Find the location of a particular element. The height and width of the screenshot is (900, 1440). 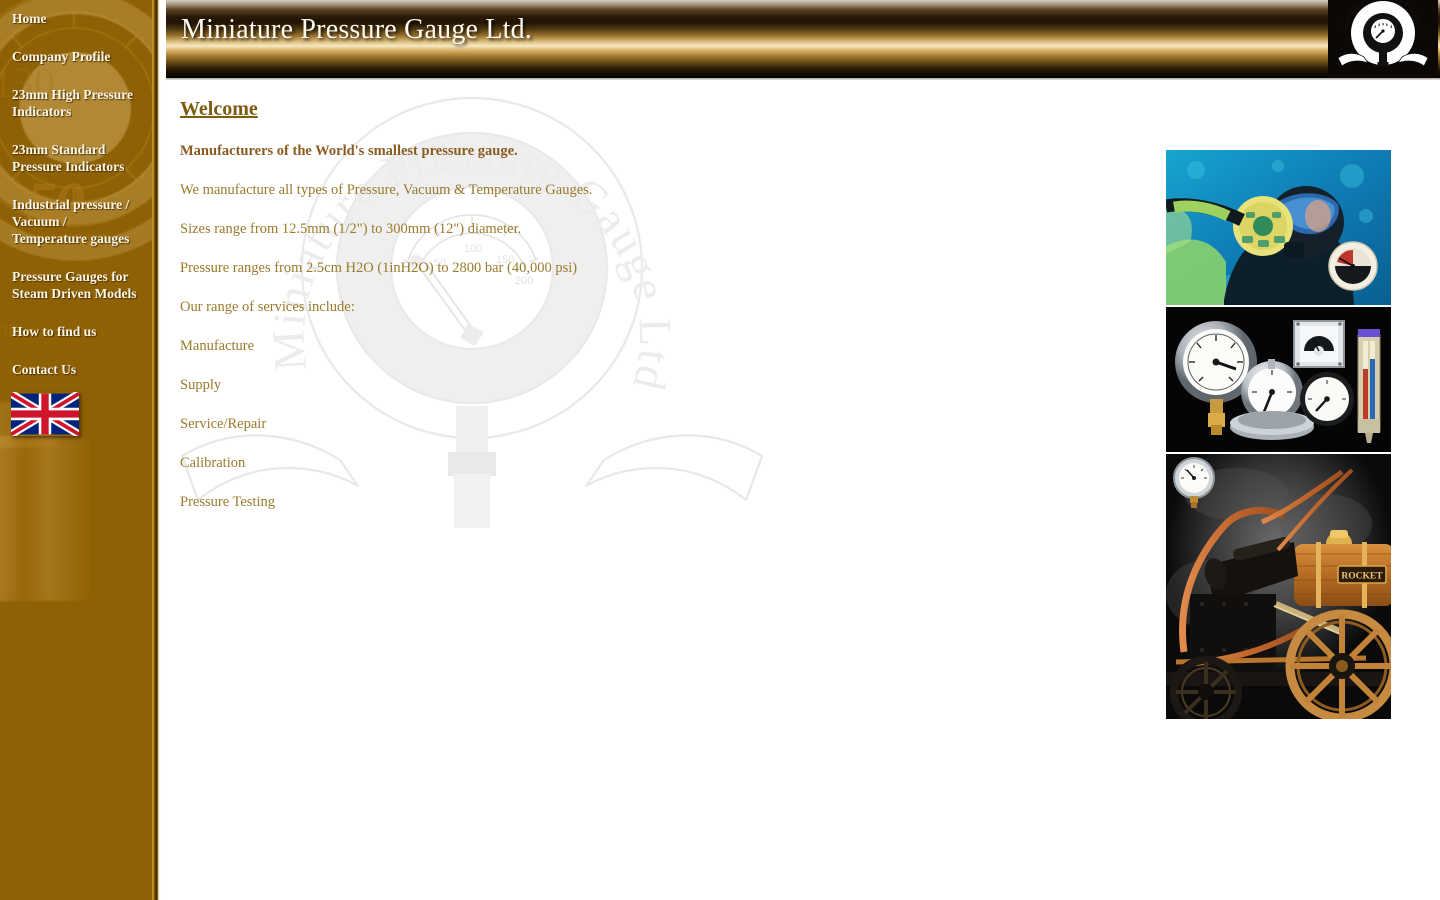

locomotive-nameplate-label: ROCKET is located at coordinates (1362, 577).